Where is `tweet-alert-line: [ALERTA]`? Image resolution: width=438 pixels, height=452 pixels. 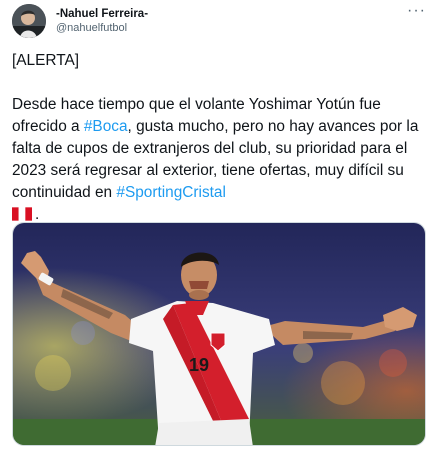 tweet-alert-line: [ALERTA] is located at coordinates (46, 60).